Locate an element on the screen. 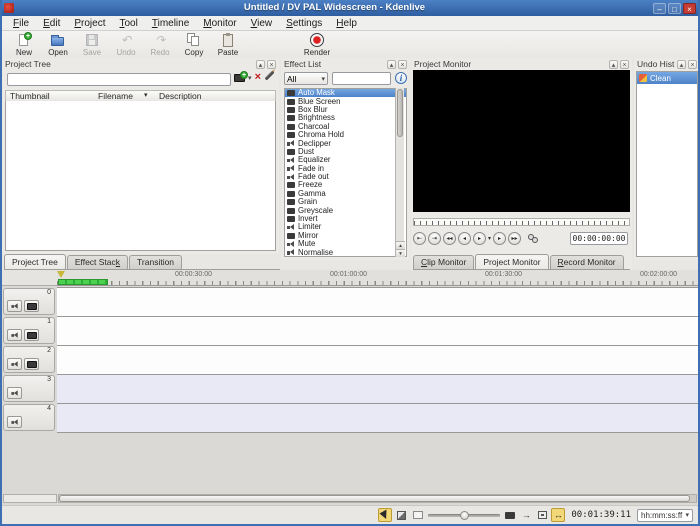 This screenshot has width=700, height=526. next-frame-button: ▸ is located at coordinates (500, 238).